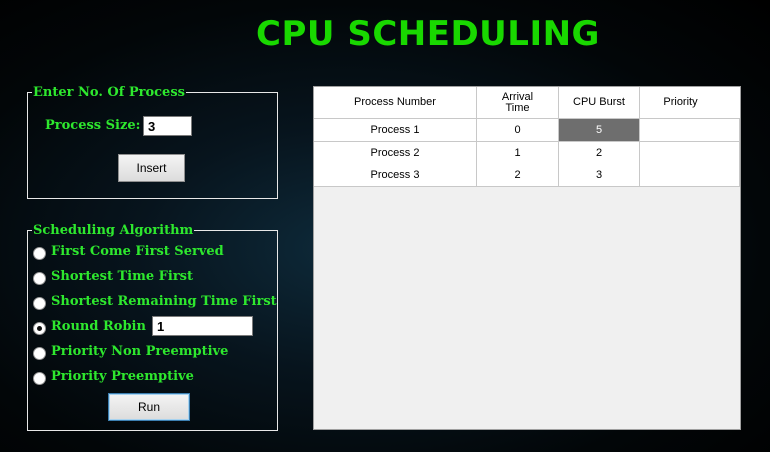 The width and height of the screenshot is (770, 452). Describe the element at coordinates (98, 326) in the screenshot. I see `radio-label: Round Robin` at that location.